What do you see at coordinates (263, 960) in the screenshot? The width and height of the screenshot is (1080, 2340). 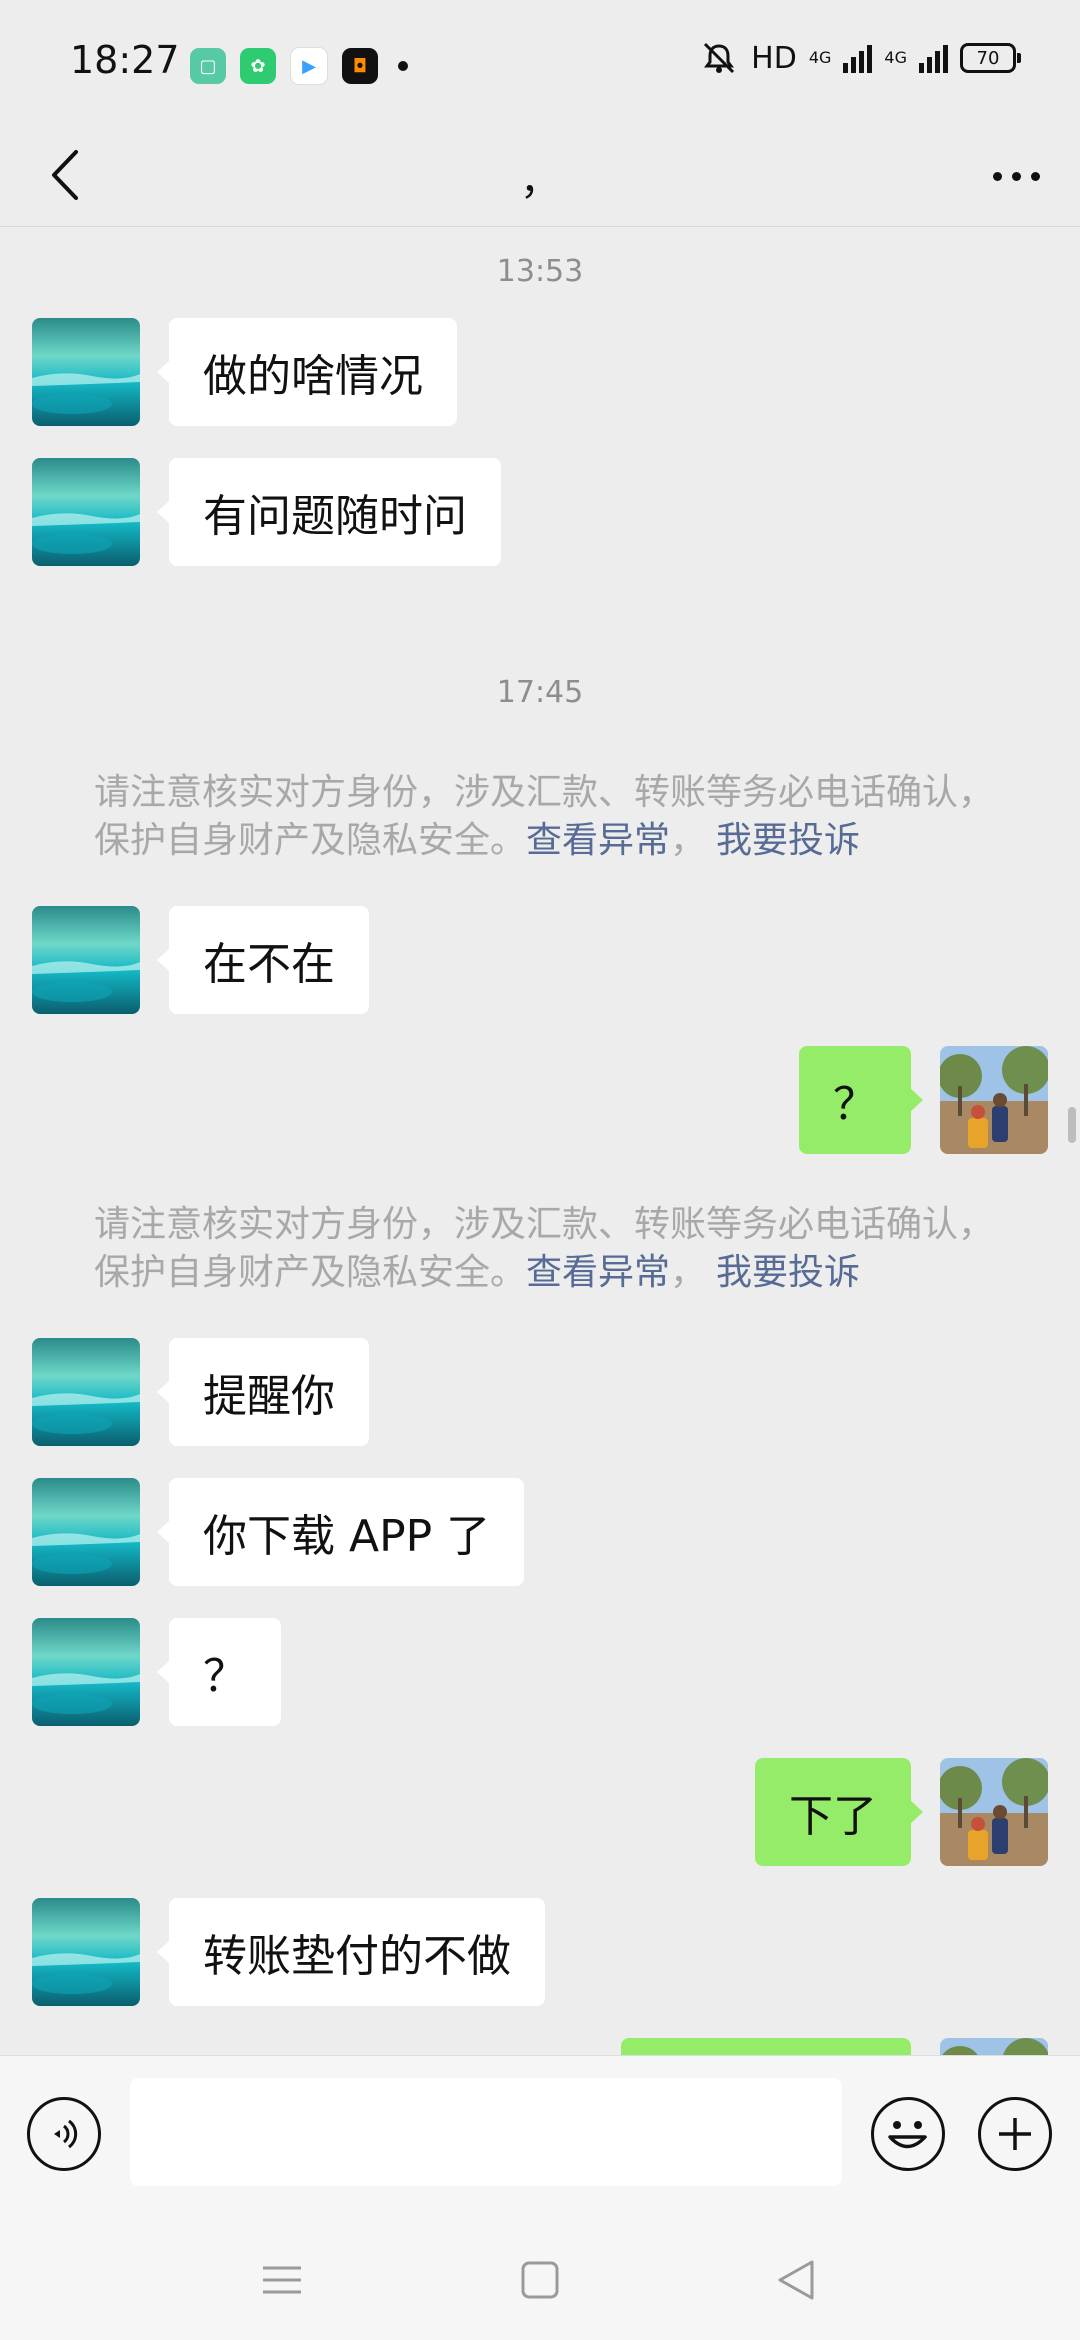 I see `incoming-message-bubble: 在不在` at bounding box center [263, 960].